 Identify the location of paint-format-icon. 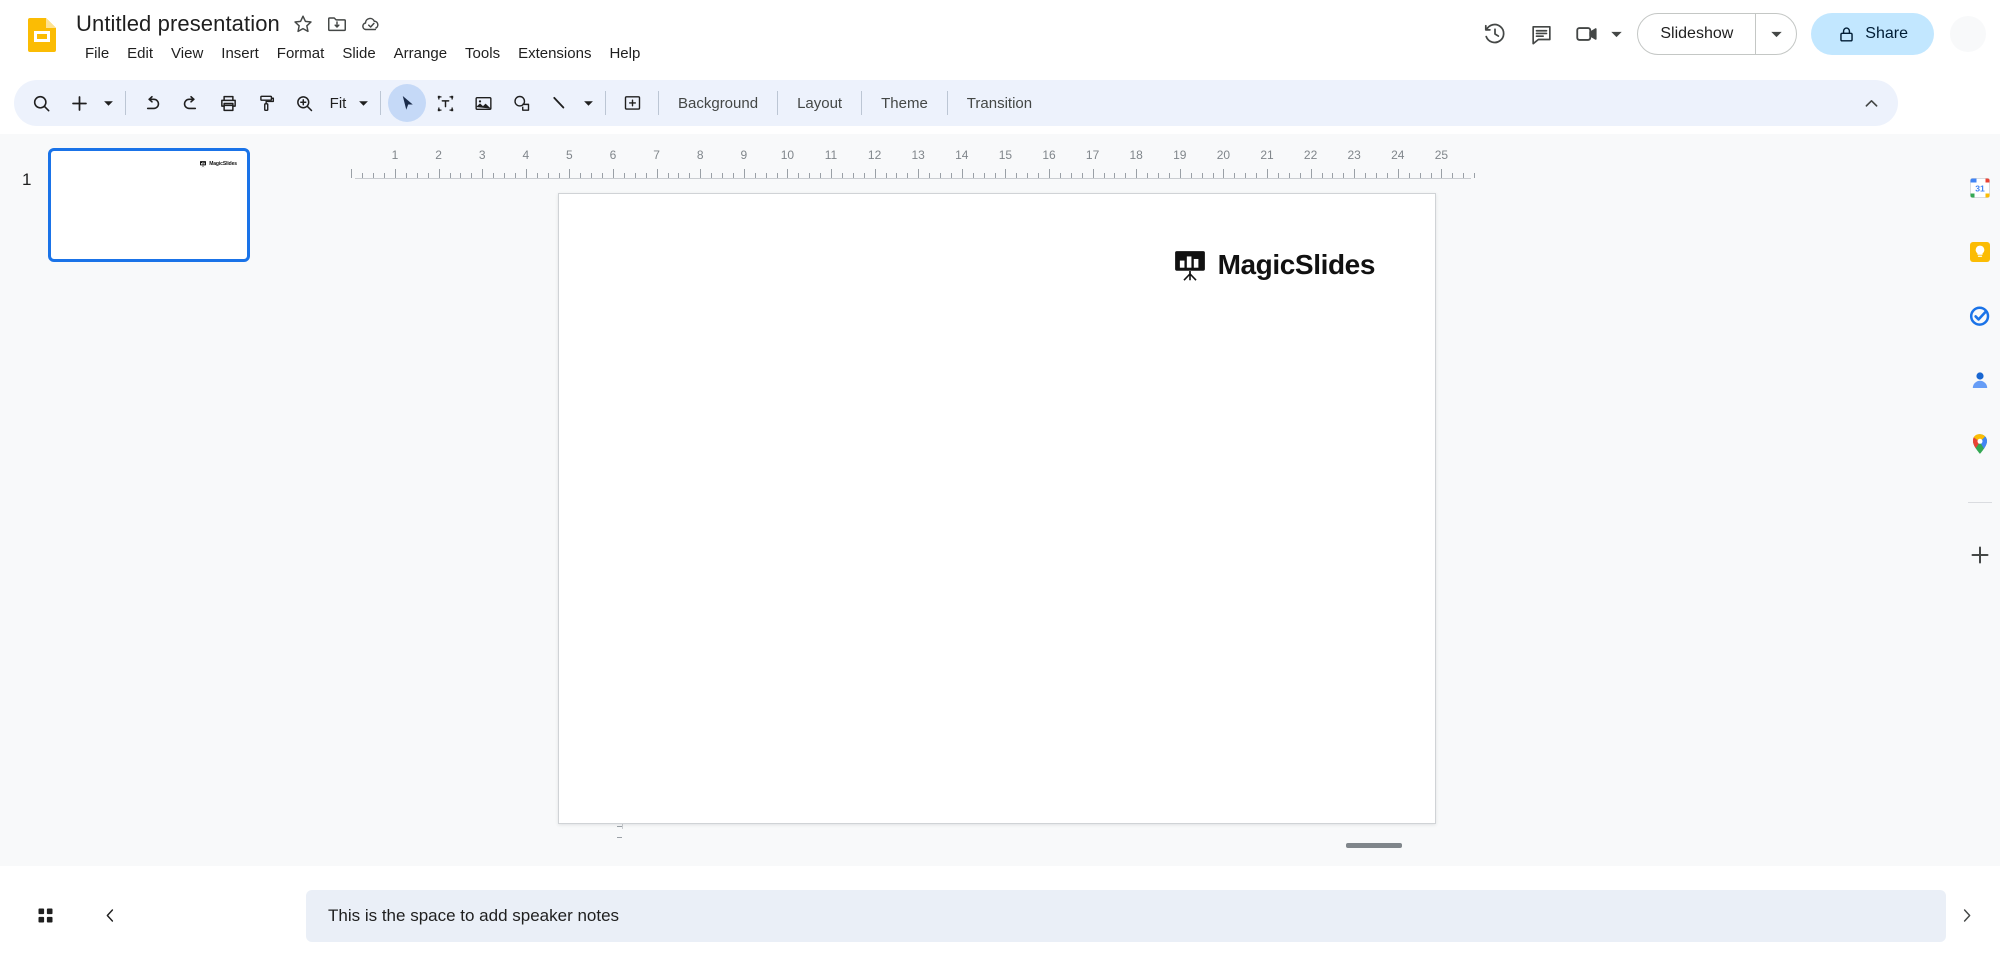
(266, 103).